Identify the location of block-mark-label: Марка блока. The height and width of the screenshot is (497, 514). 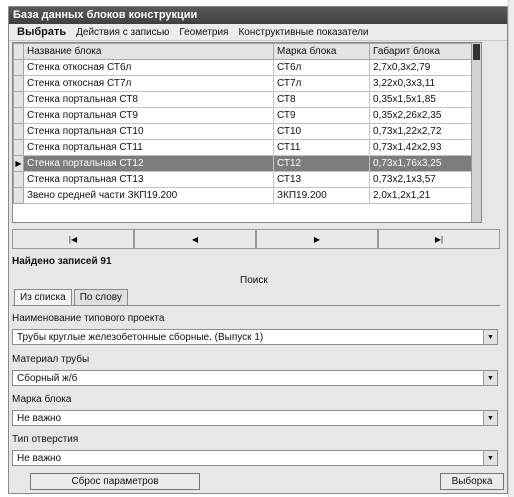
(42, 399).